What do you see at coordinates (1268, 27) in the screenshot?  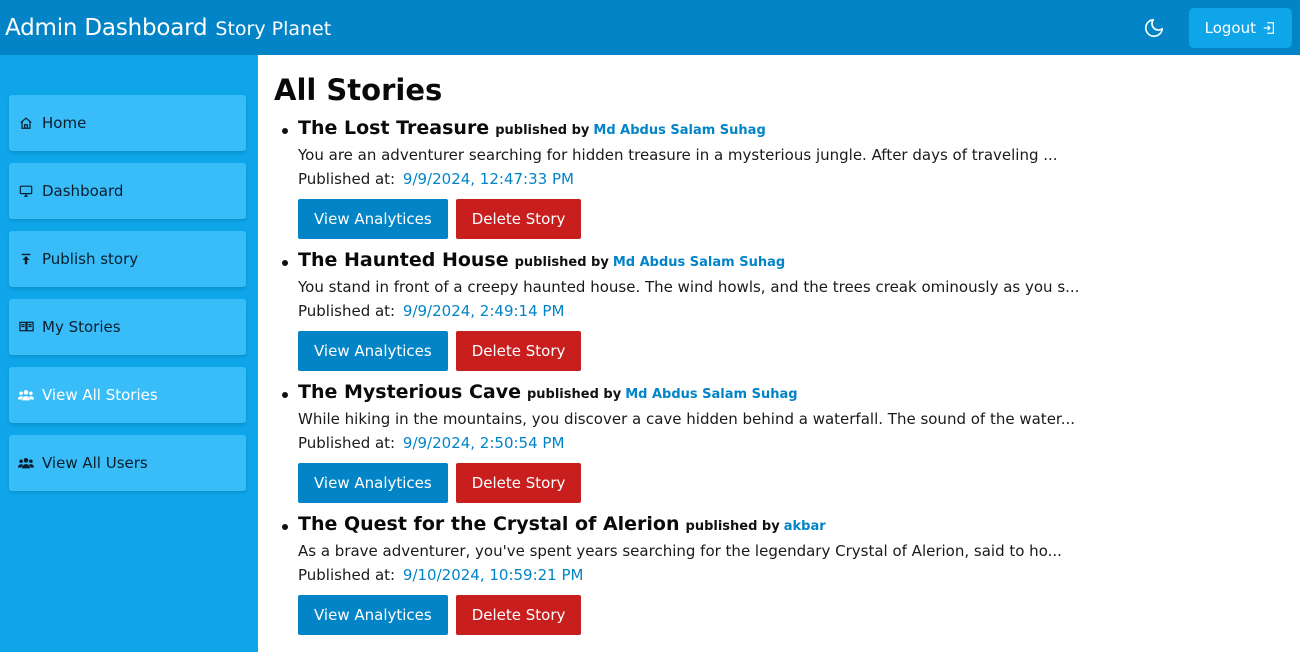 I see `logout-icon` at bounding box center [1268, 27].